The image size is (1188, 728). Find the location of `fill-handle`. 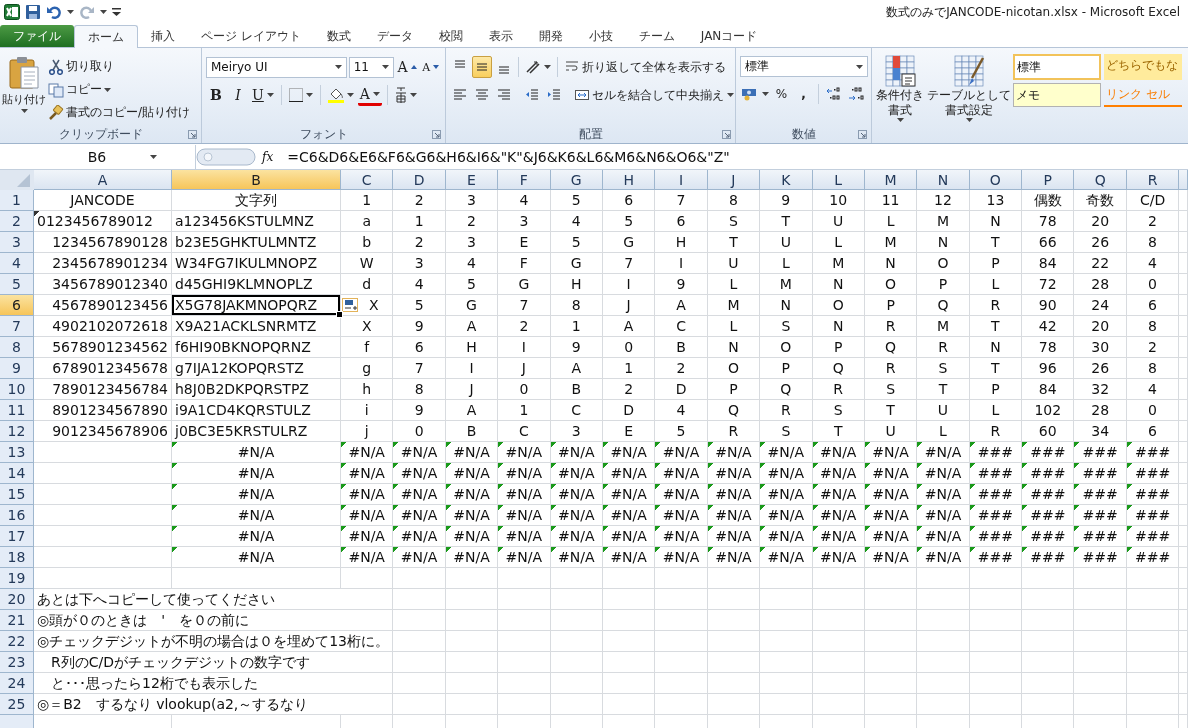

fill-handle is located at coordinates (339, 314).